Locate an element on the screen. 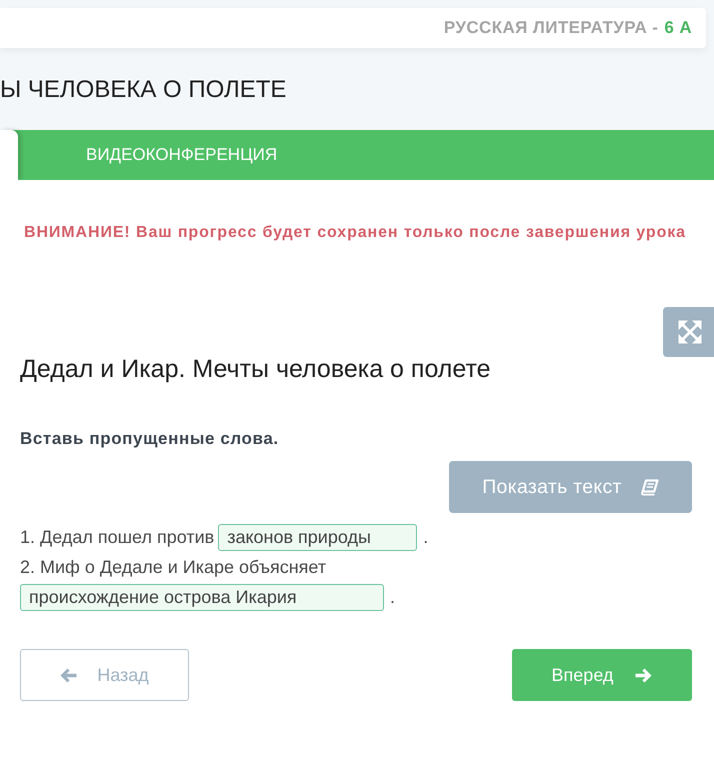  sentence-text: 1. Дедал пошел против is located at coordinates (117, 537).